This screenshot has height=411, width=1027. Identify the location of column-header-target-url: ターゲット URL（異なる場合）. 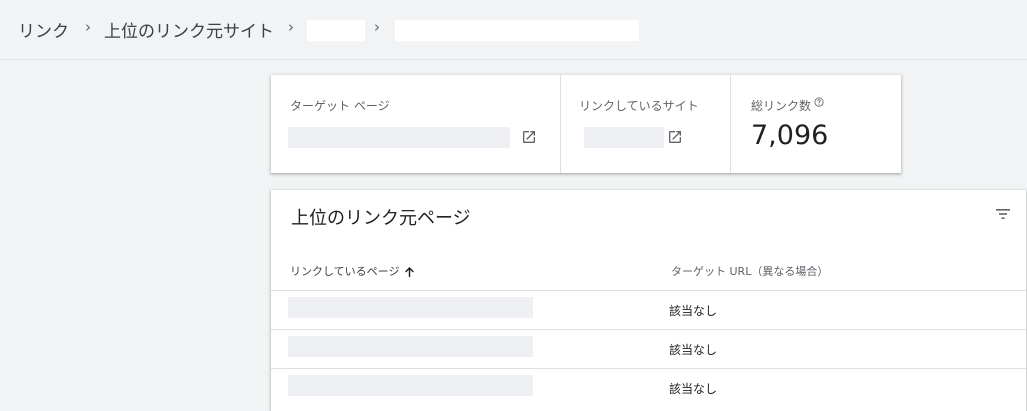
(750, 271).